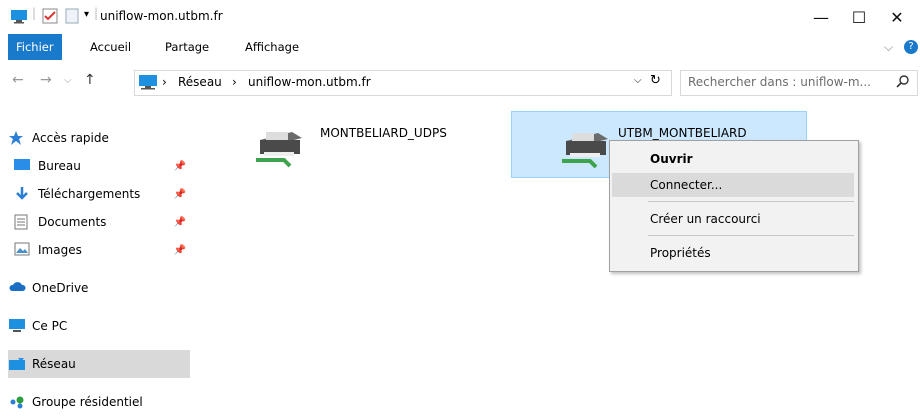 The image size is (920, 416). I want to click on images-icon, so click(23, 250).